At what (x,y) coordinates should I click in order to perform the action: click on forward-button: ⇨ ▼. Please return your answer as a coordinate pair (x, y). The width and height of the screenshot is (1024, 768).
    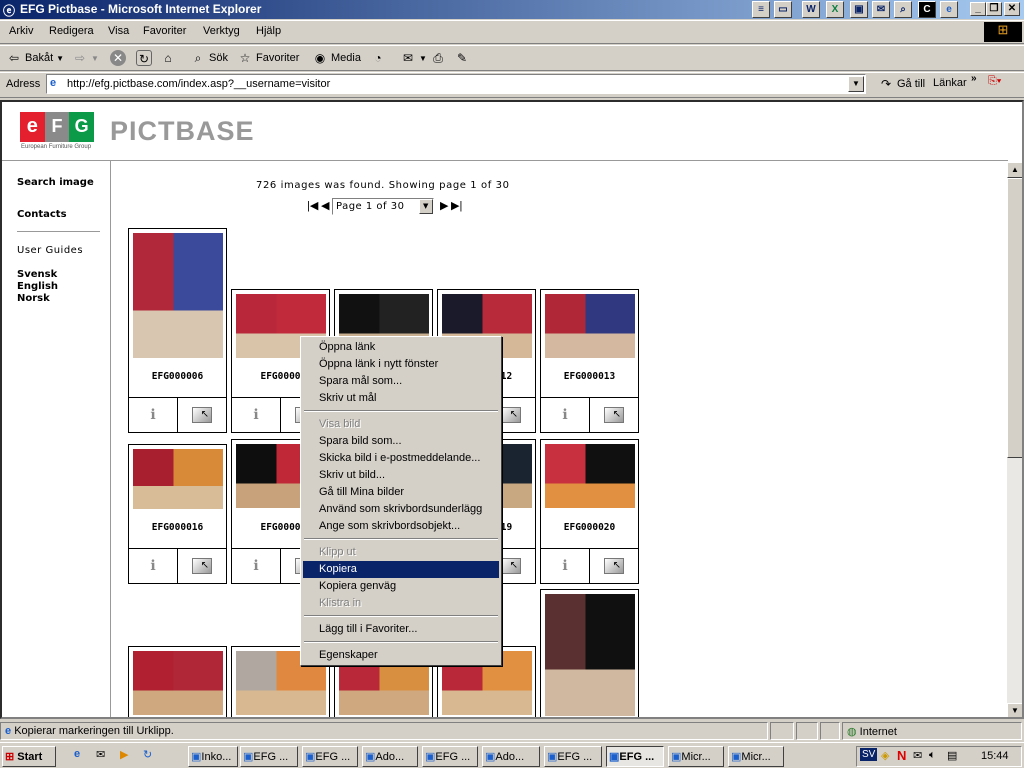
    Looking at the image, I should click on (85, 58).